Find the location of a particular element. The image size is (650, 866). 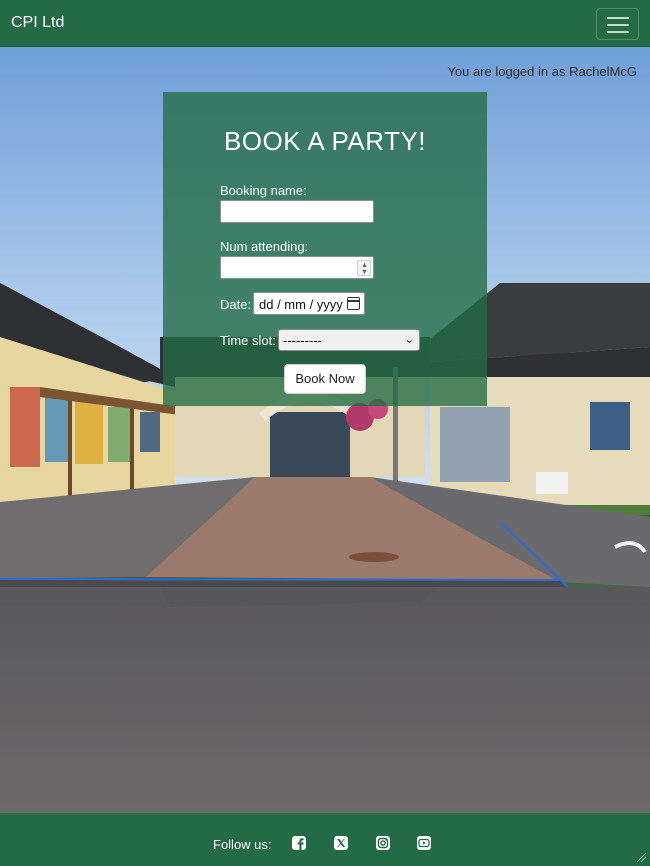

time-slot-select: --------- ⌄ is located at coordinates (349, 340).